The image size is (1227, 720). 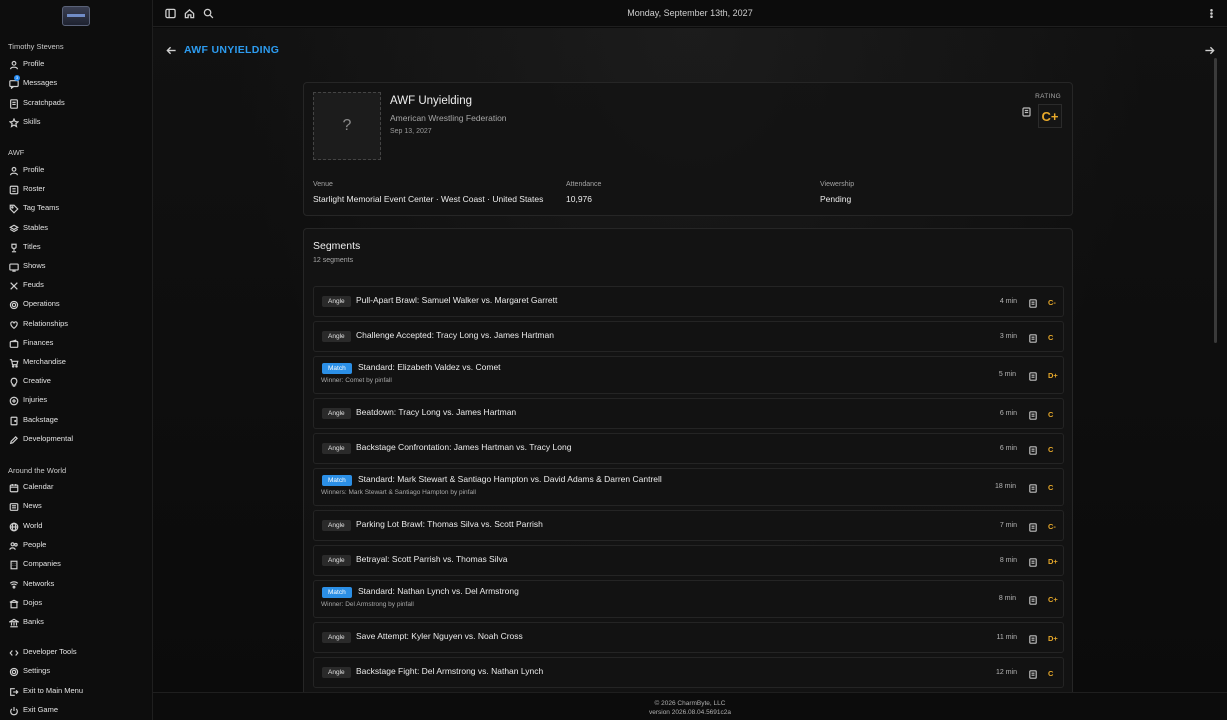 What do you see at coordinates (1215, 200) in the screenshot?
I see `scrollbar` at bounding box center [1215, 200].